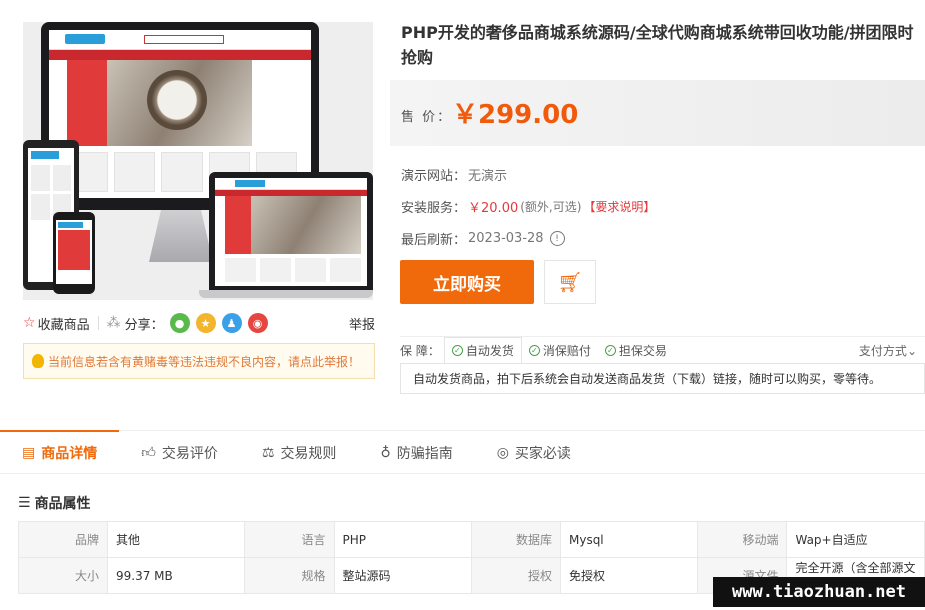 The image size is (925, 610). I want to click on attributes-heading: ☰ 商品属性, so click(54, 503).